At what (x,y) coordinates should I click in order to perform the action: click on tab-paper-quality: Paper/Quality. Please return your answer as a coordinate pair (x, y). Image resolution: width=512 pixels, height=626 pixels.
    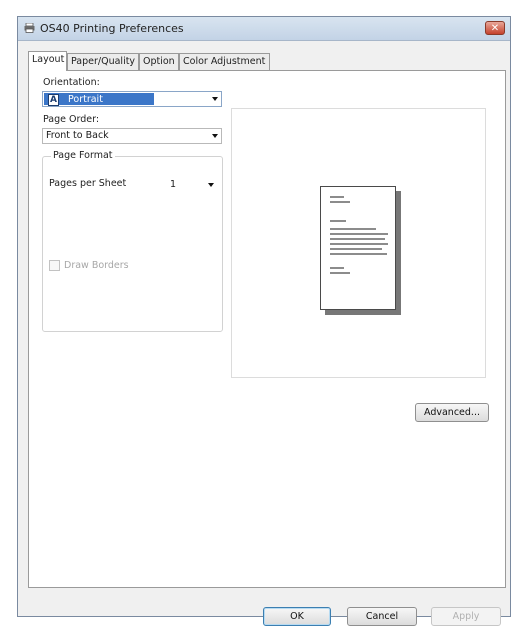
    Looking at the image, I should click on (103, 61).